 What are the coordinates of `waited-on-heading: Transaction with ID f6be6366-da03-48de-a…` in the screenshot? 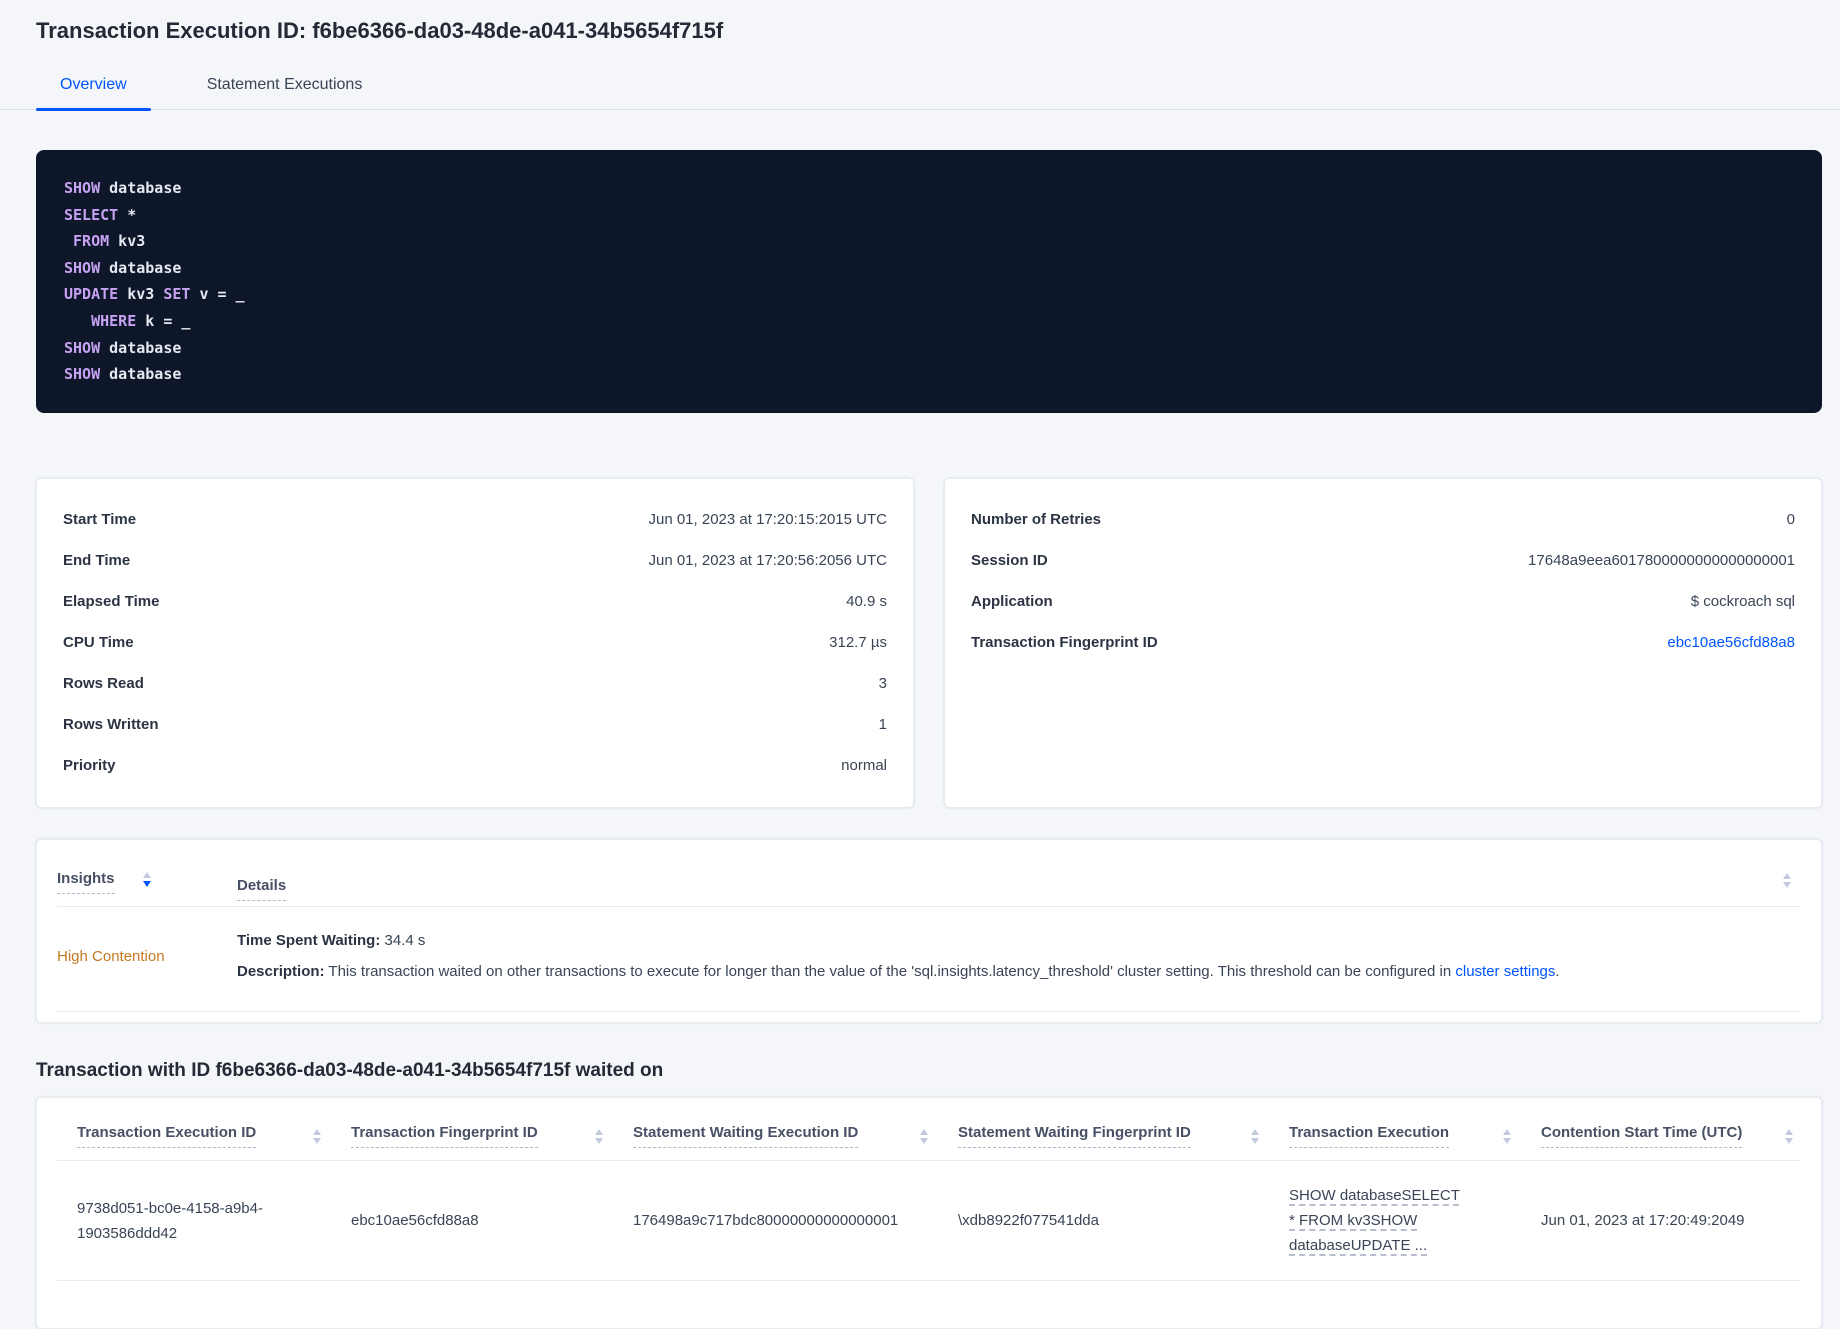 It's located at (350, 1070).